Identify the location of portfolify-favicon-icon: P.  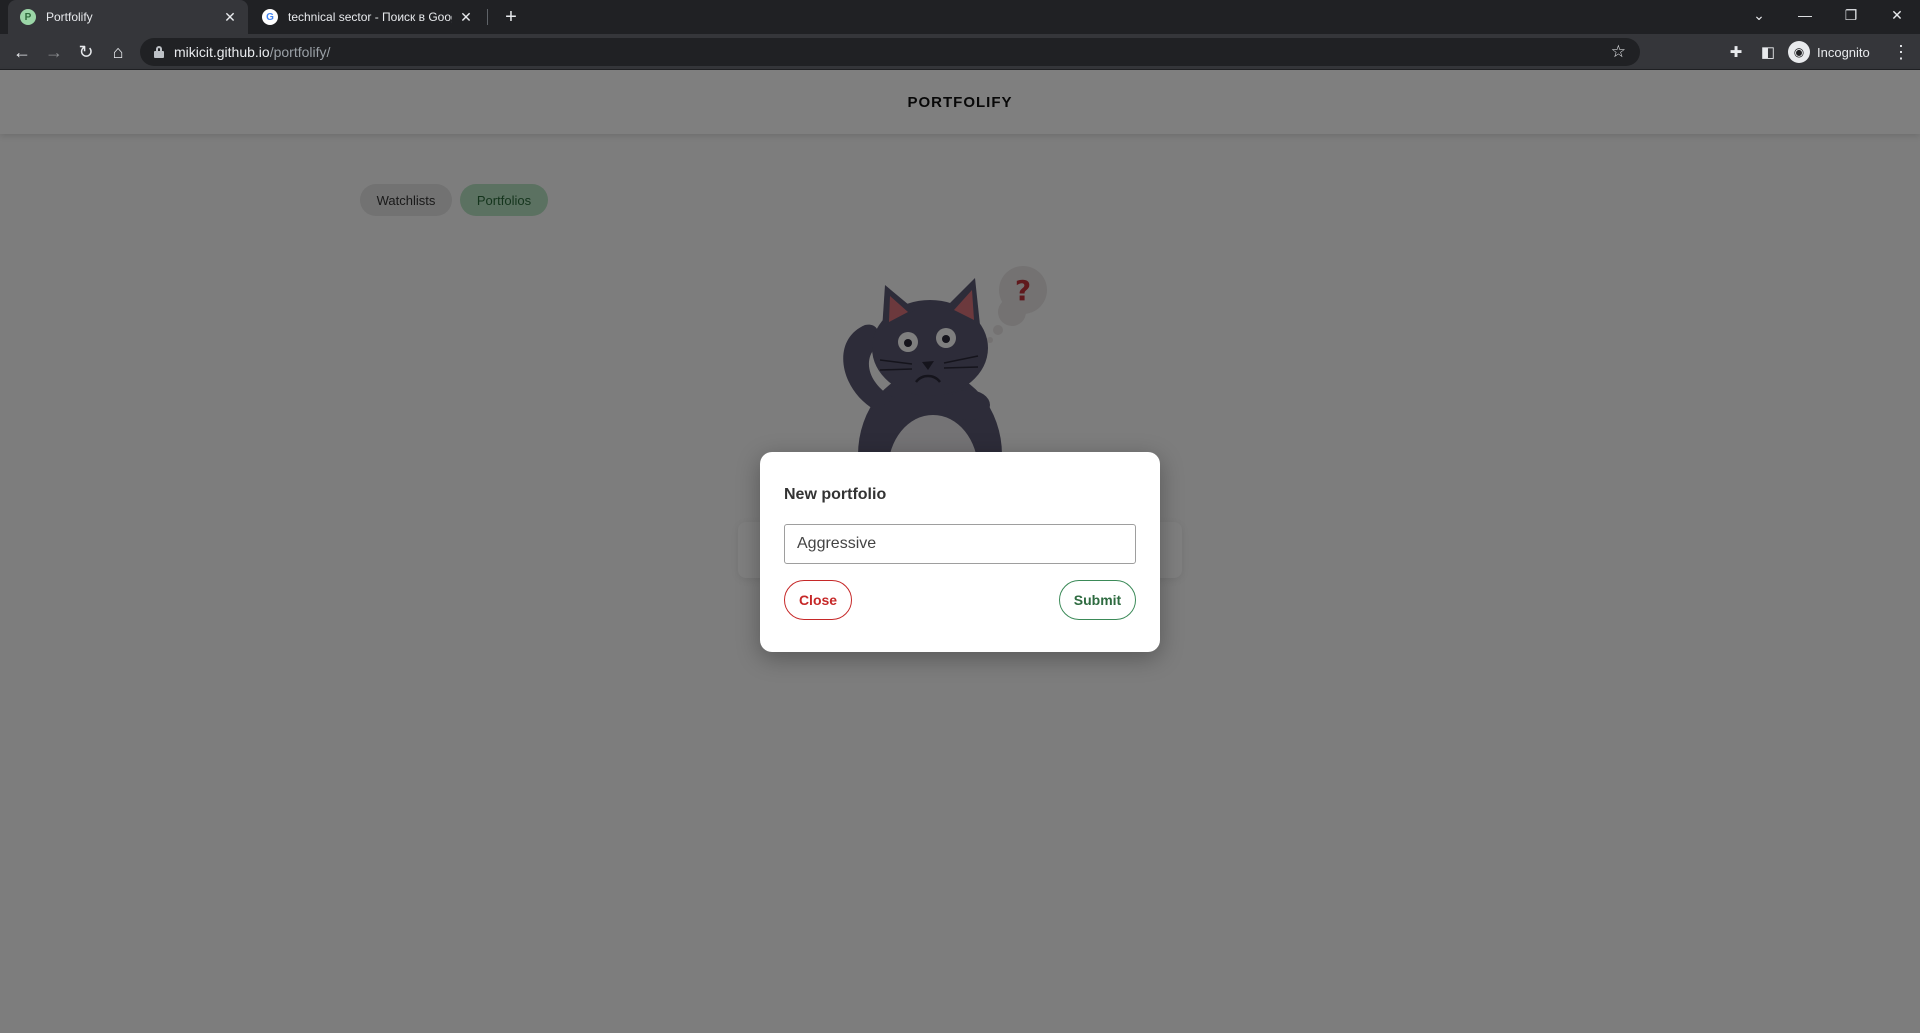
(28, 17).